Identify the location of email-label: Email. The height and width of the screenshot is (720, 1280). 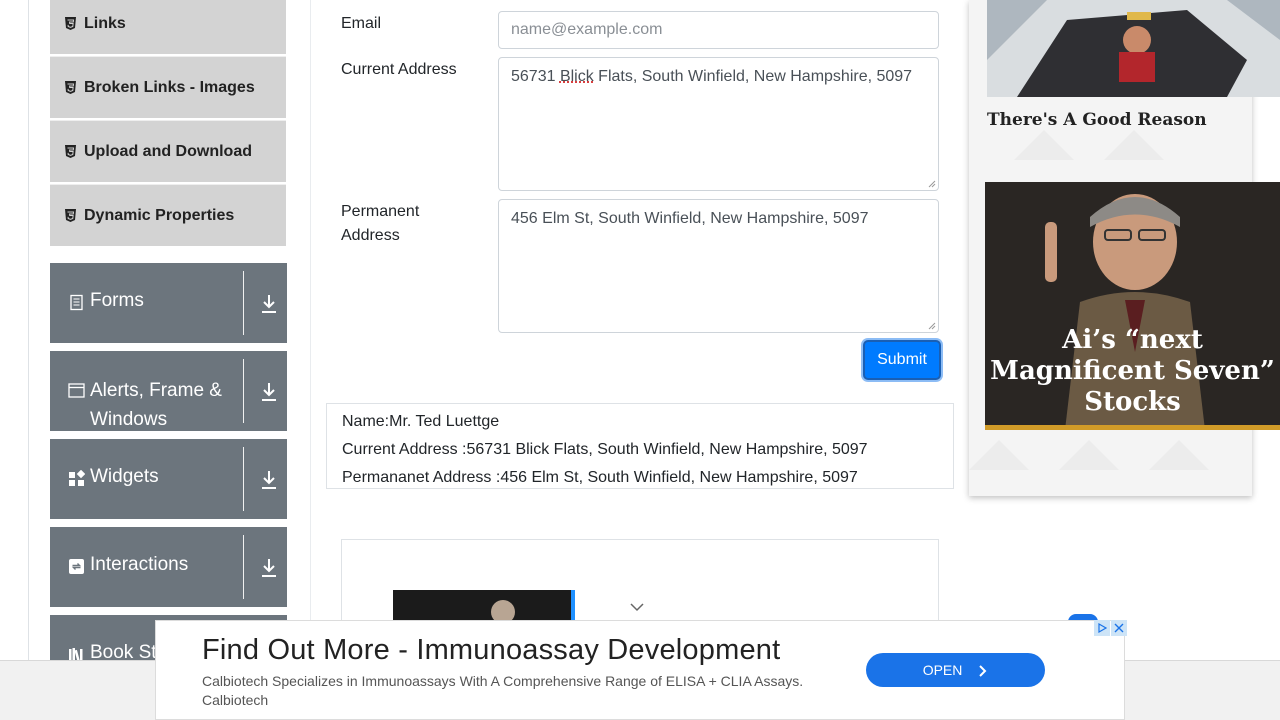
(361, 23).